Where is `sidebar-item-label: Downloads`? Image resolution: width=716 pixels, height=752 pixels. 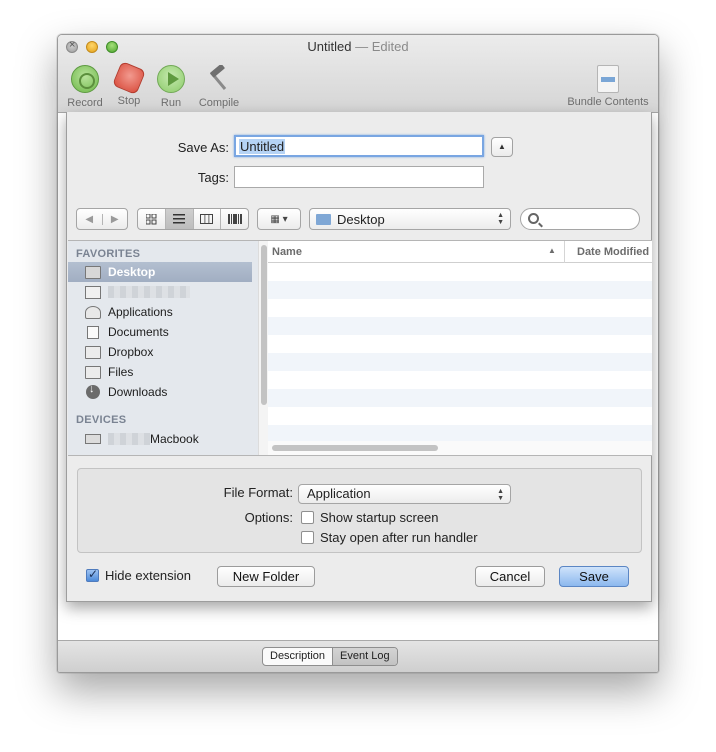
sidebar-item-label: Downloads is located at coordinates (138, 392).